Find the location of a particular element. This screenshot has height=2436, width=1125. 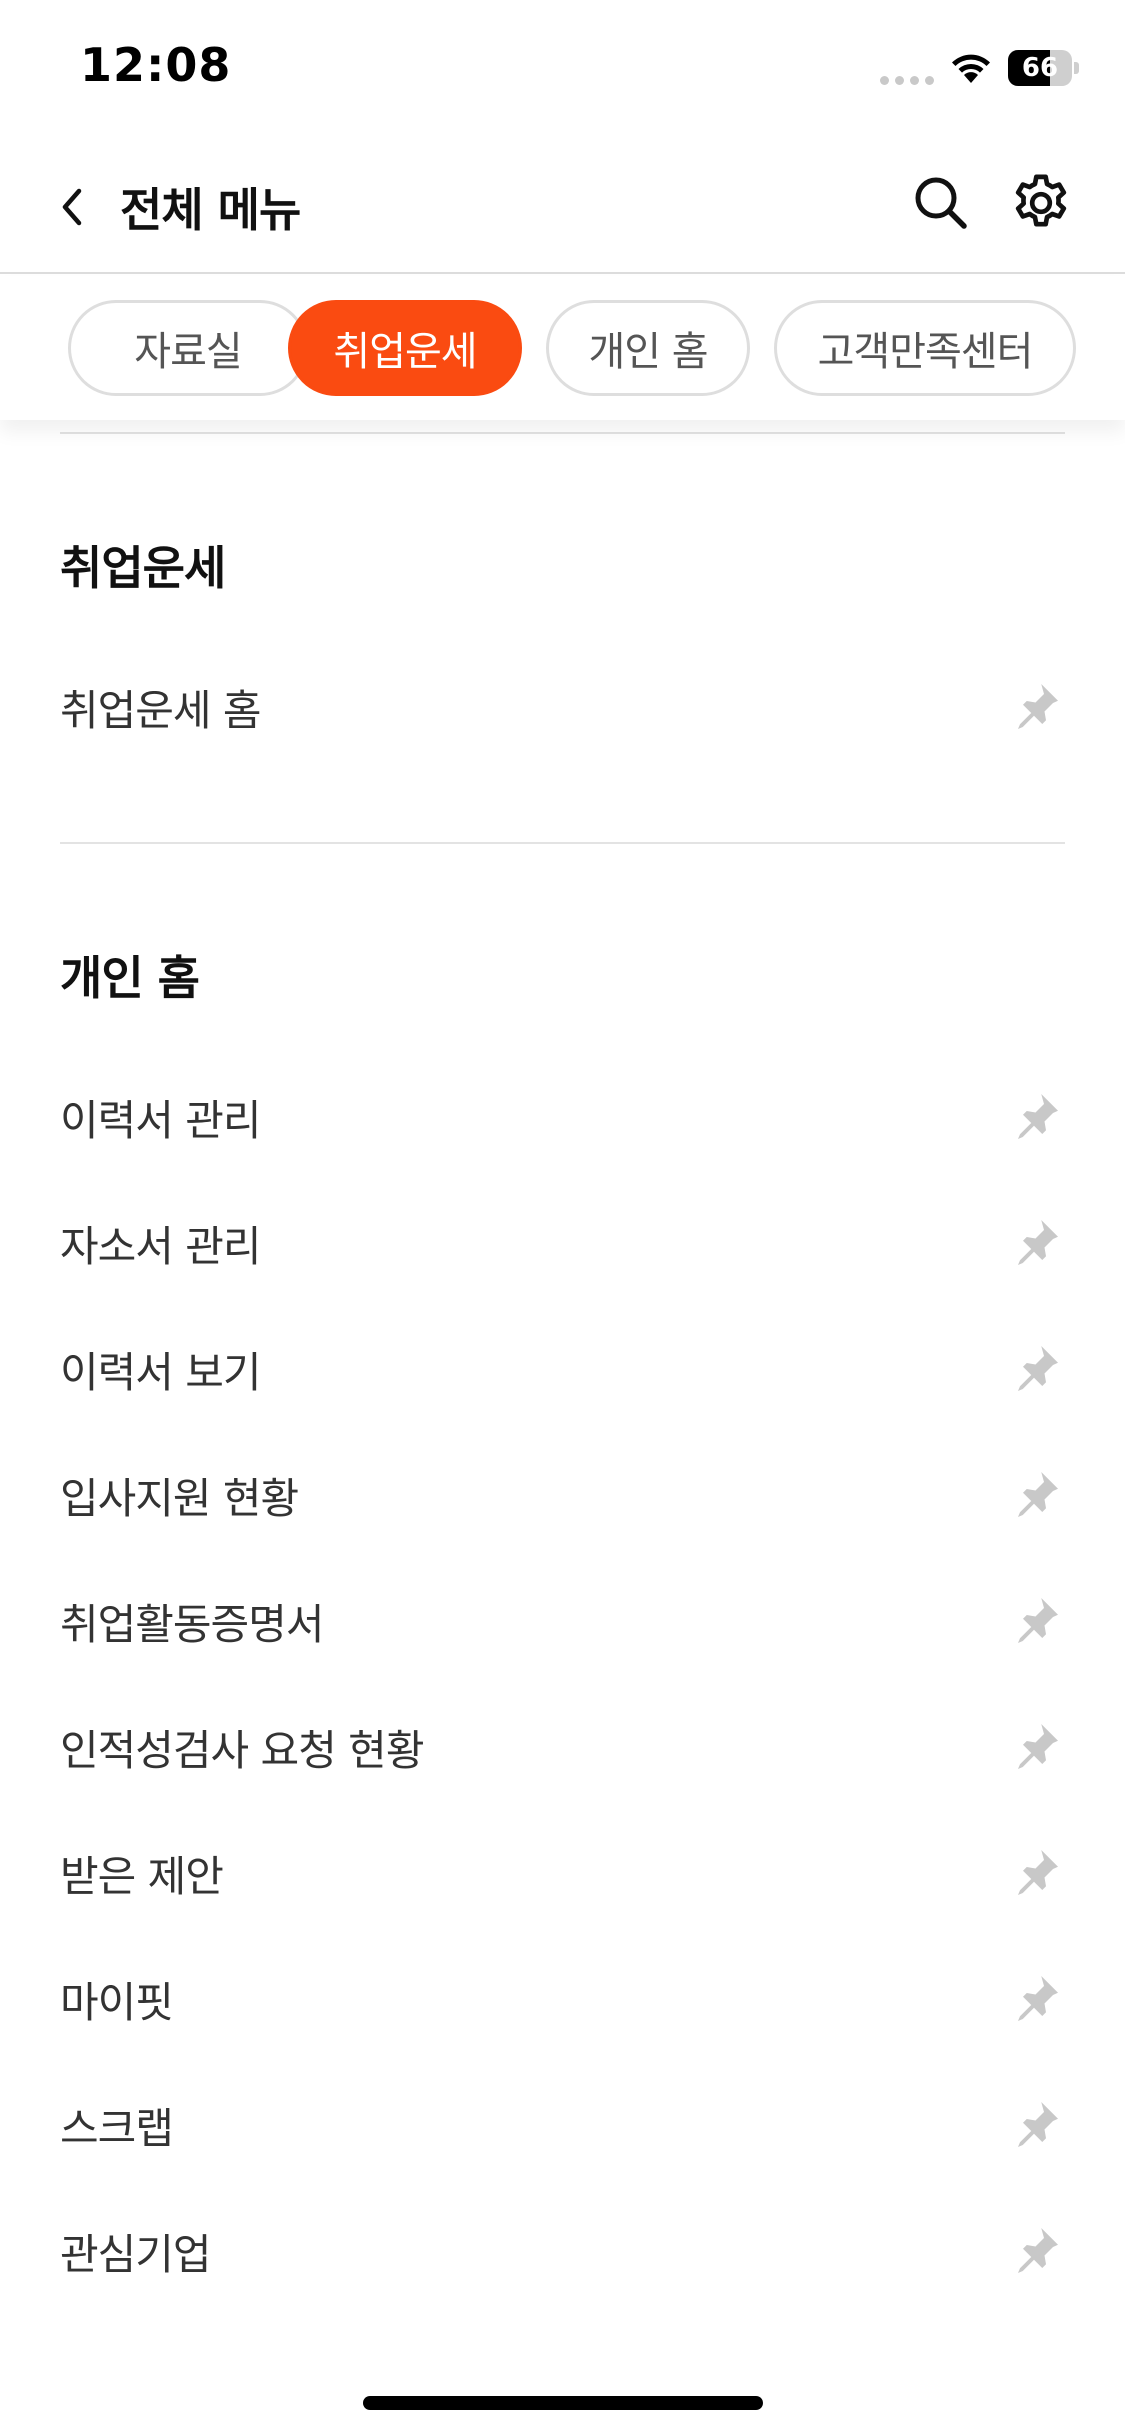

chip-label: 고객만족센터 is located at coordinates (925, 352).